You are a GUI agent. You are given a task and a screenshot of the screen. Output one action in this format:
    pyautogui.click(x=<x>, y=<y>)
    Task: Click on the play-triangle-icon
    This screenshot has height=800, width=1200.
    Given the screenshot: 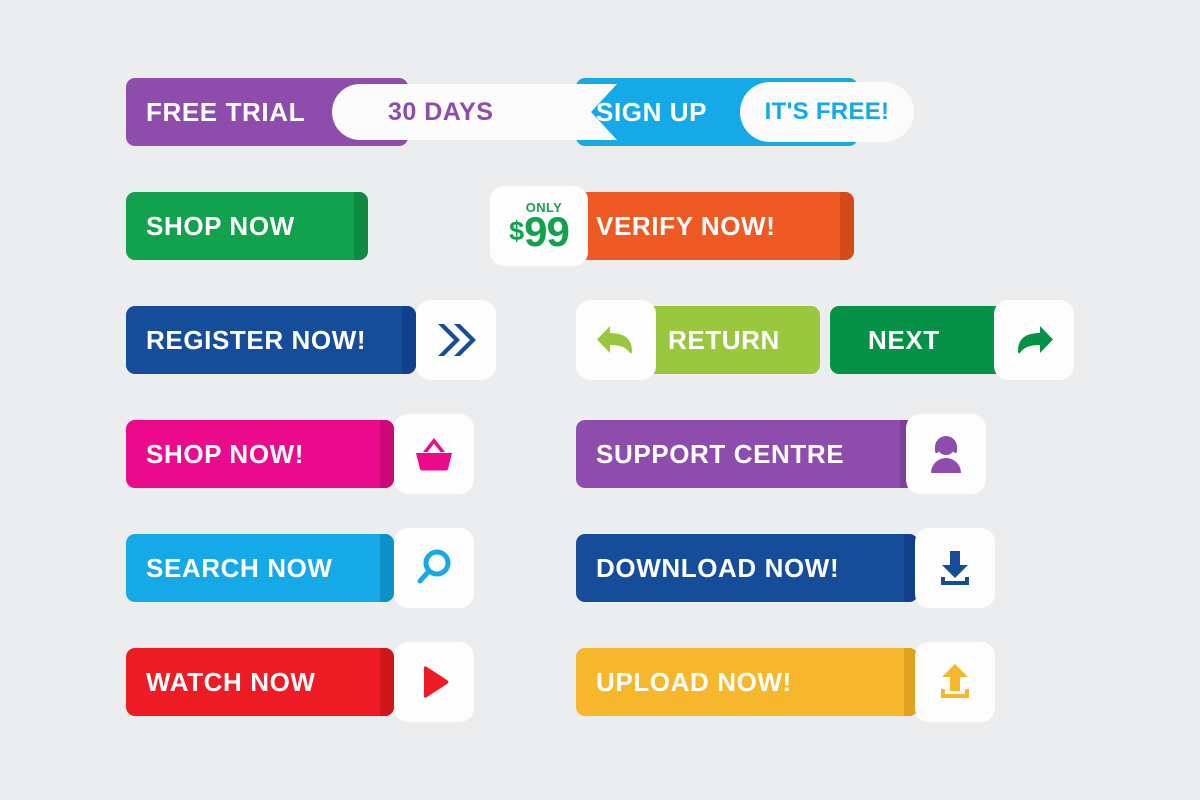 What is the action you would take?
    pyautogui.click(x=434, y=682)
    